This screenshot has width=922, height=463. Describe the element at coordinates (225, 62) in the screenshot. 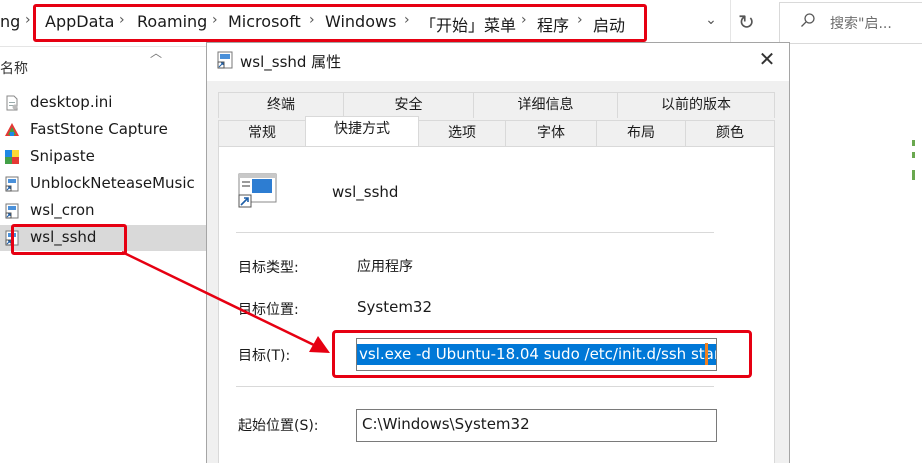

I see `dialog-title-icon` at that location.